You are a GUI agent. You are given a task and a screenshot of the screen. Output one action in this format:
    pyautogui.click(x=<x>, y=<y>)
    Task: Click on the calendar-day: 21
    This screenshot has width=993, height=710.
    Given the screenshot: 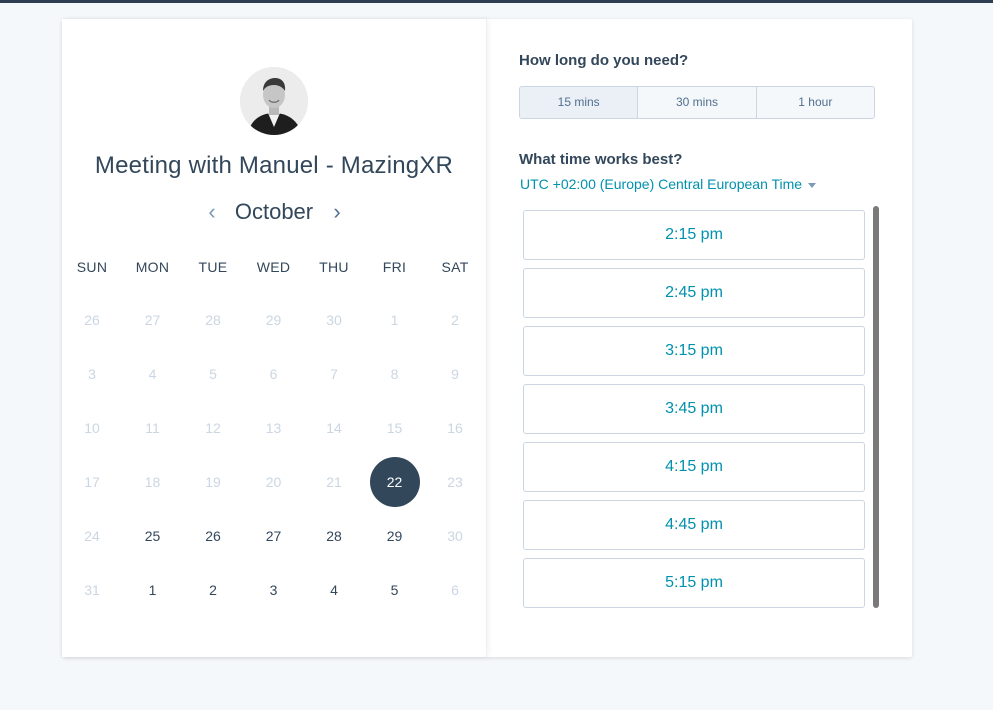 What is the action you would take?
    pyautogui.click(x=334, y=482)
    